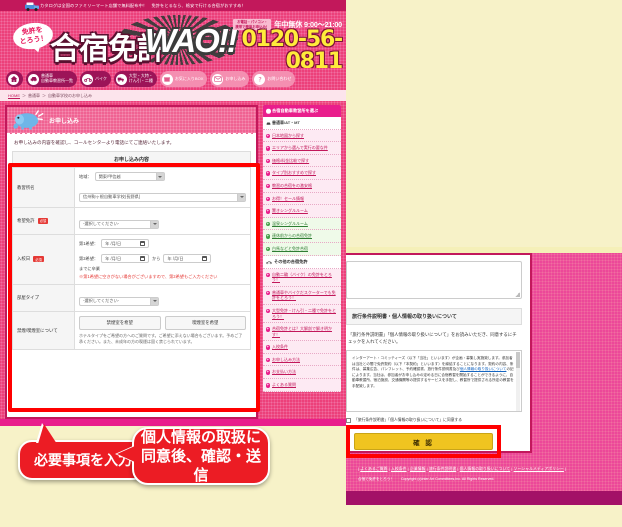 Image resolution: width=622 pixels, height=527 pixels. I want to click on page-title: お申し込み, so click(64, 121).